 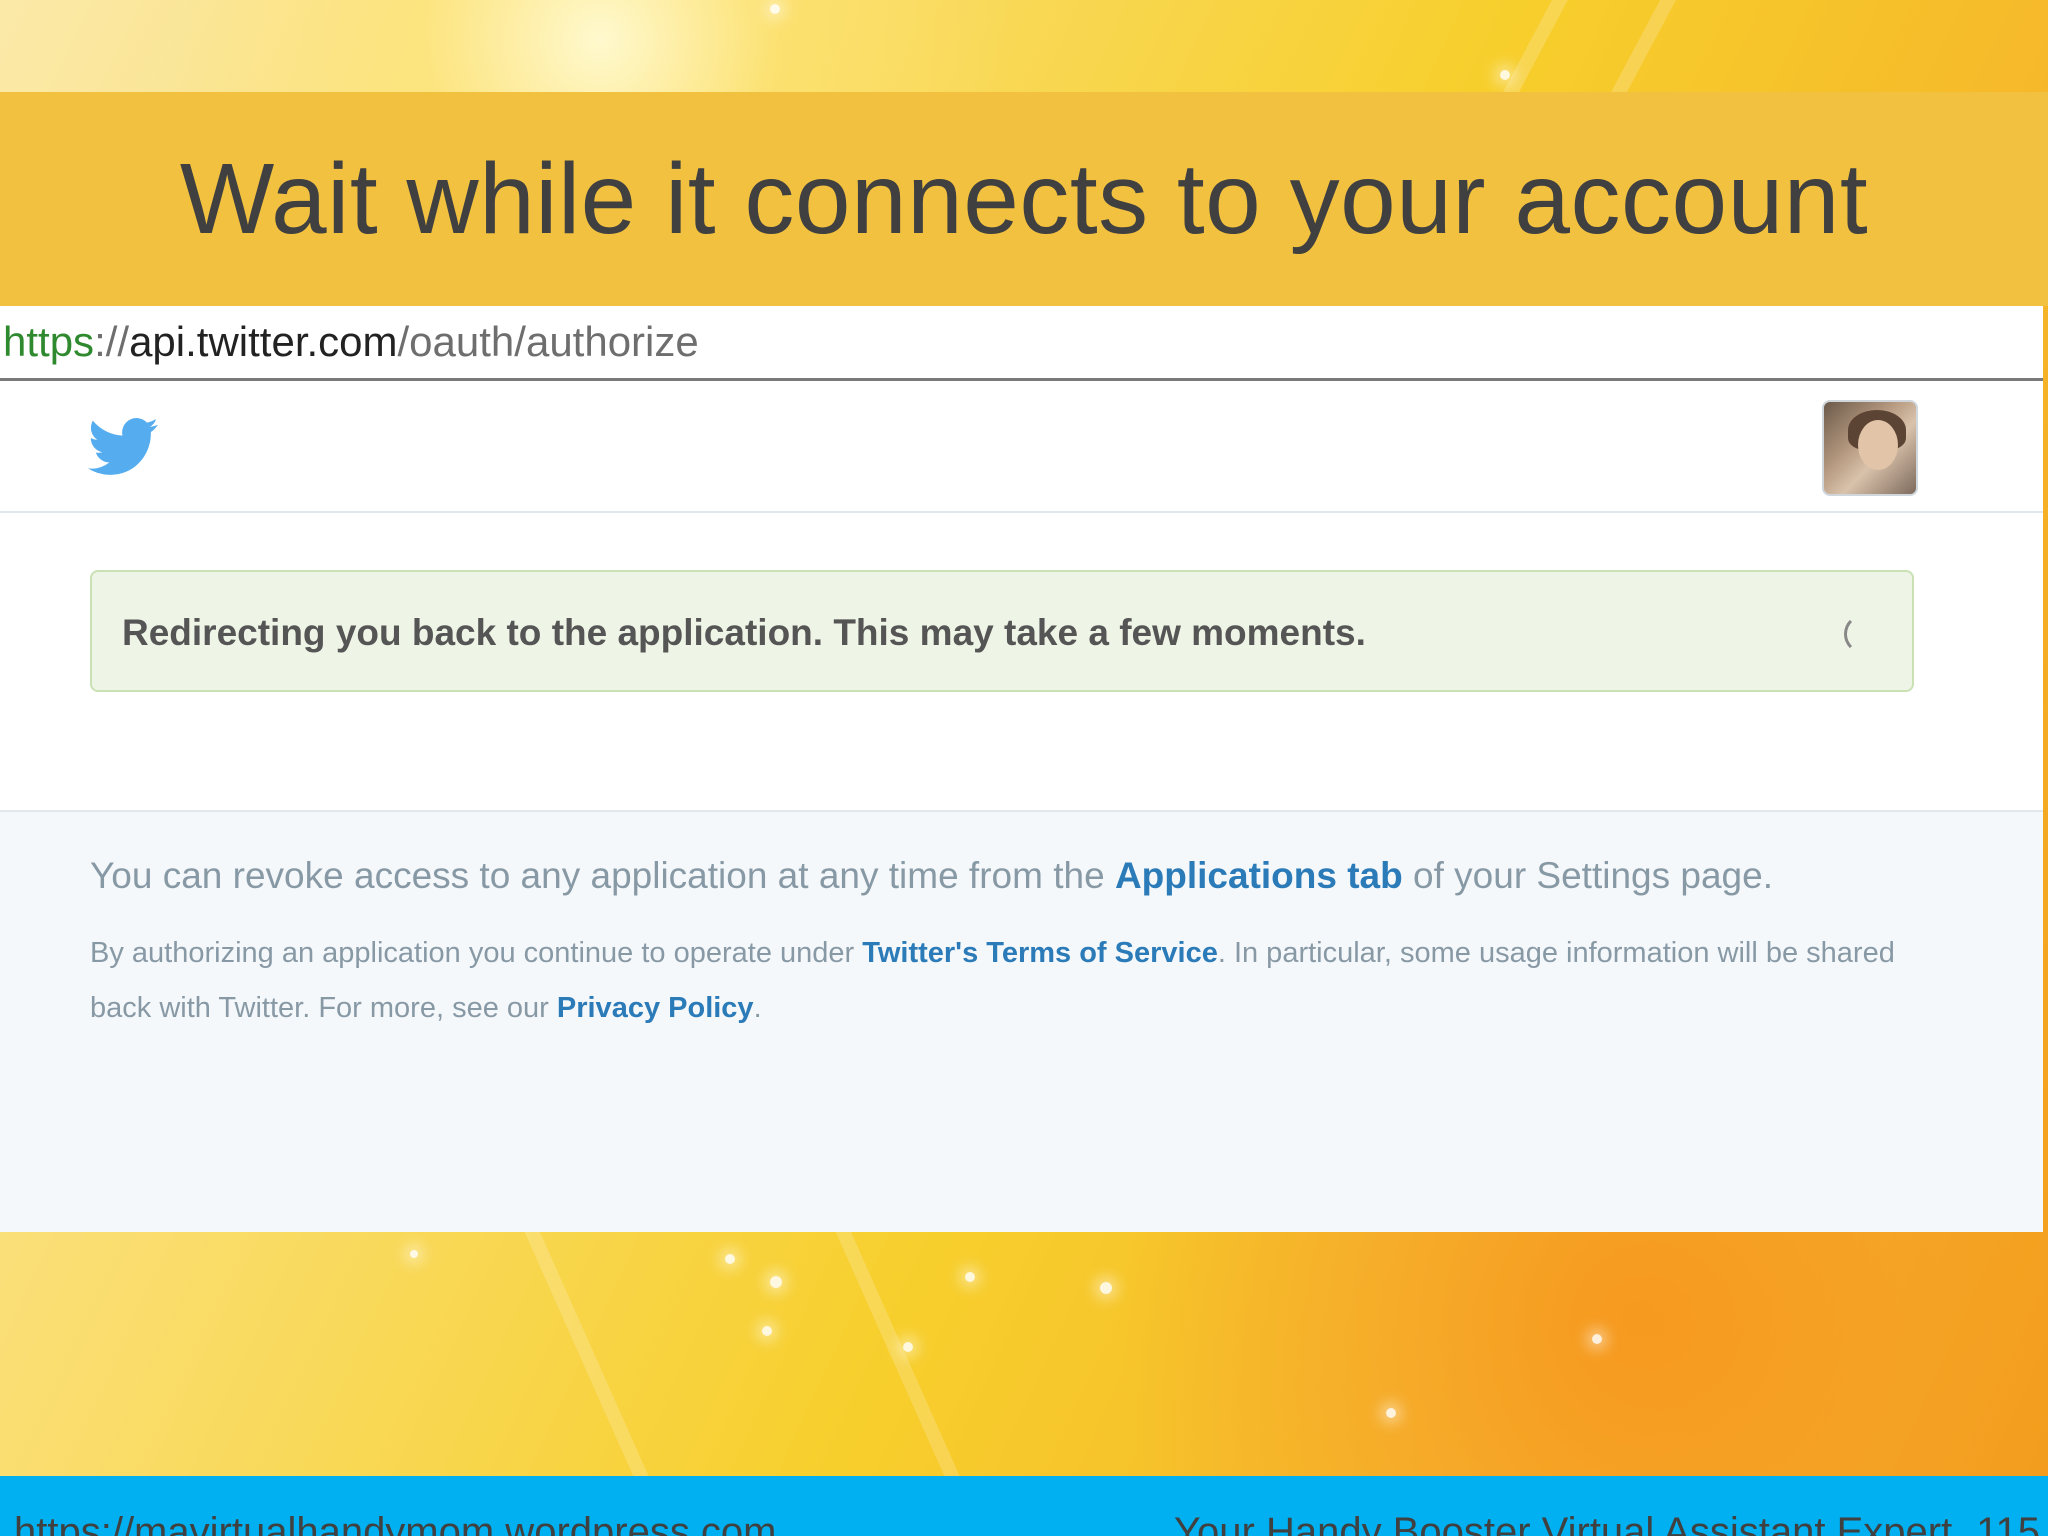 I want to click on revoke-text-after: of your Settings page., so click(x=1587, y=875).